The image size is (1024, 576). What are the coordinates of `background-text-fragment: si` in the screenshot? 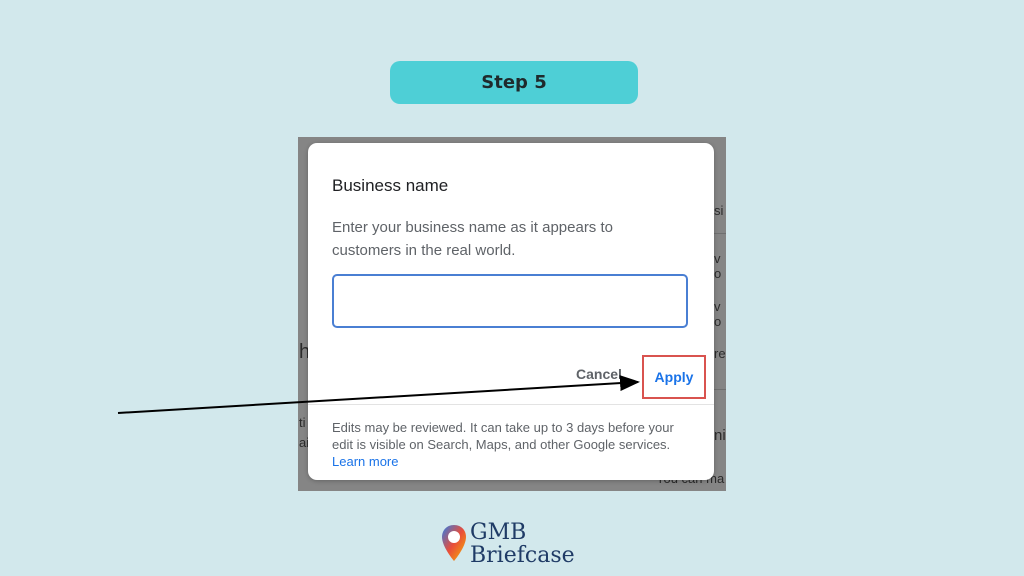 It's located at (719, 210).